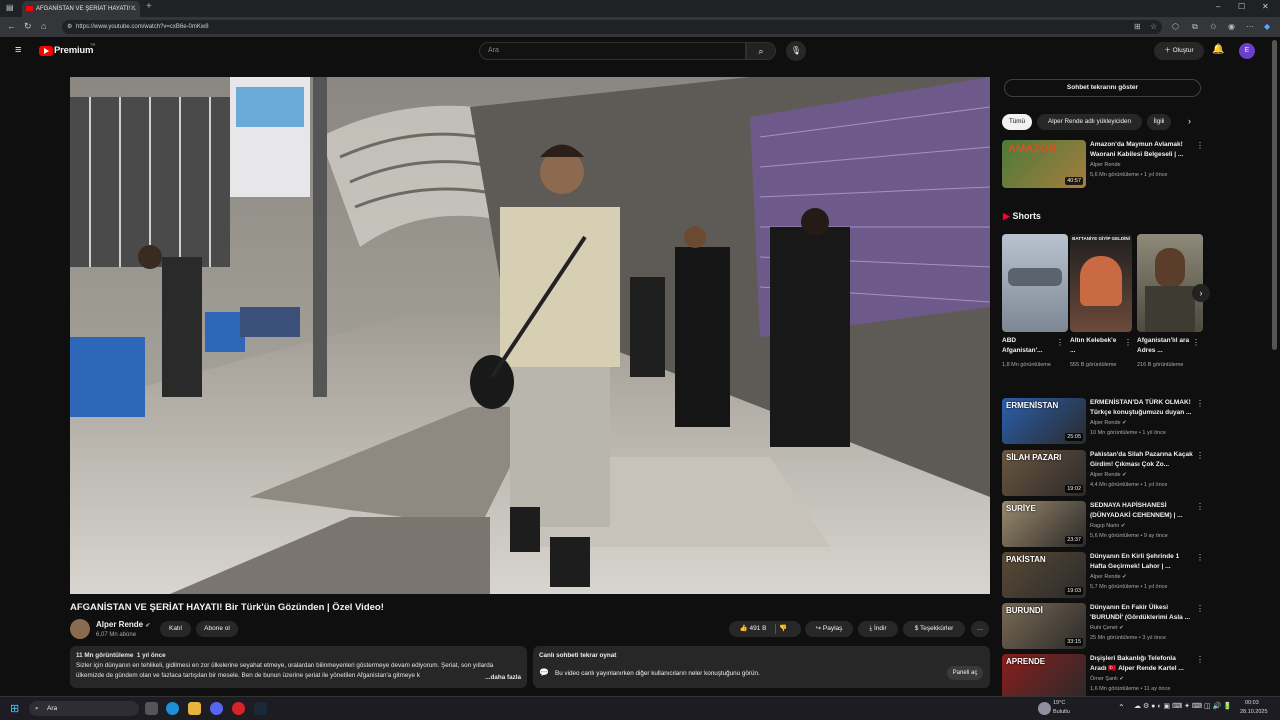 This screenshot has height=720, width=1280. Describe the element at coordinates (1153, 26) in the screenshot. I see `favorite-star-icon: ☆` at that location.